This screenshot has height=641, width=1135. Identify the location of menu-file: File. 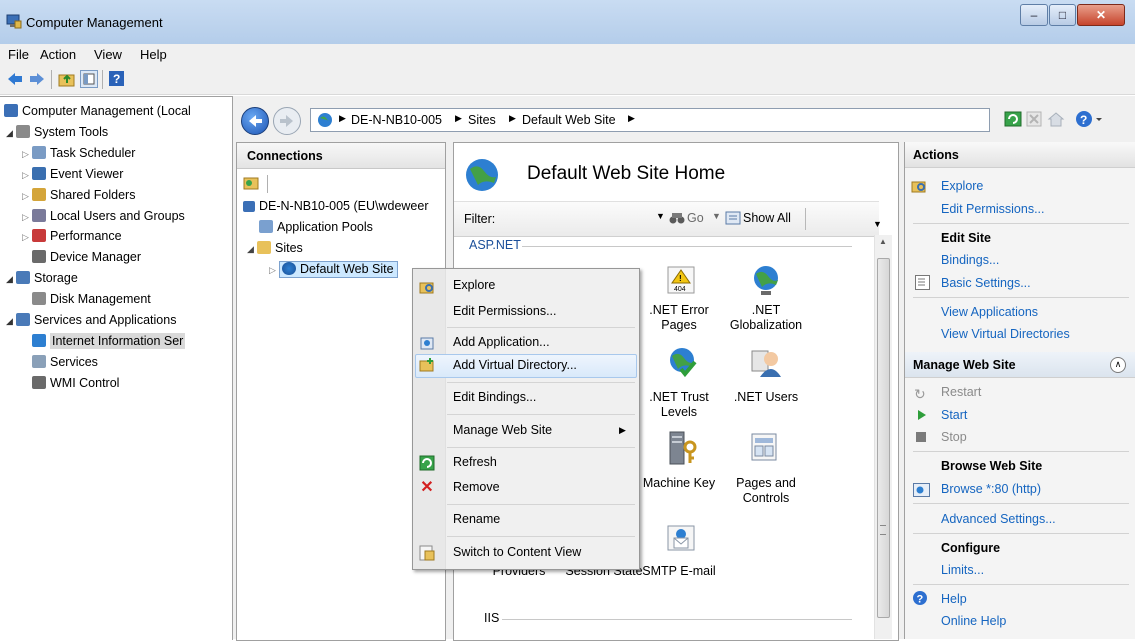
(18, 54).